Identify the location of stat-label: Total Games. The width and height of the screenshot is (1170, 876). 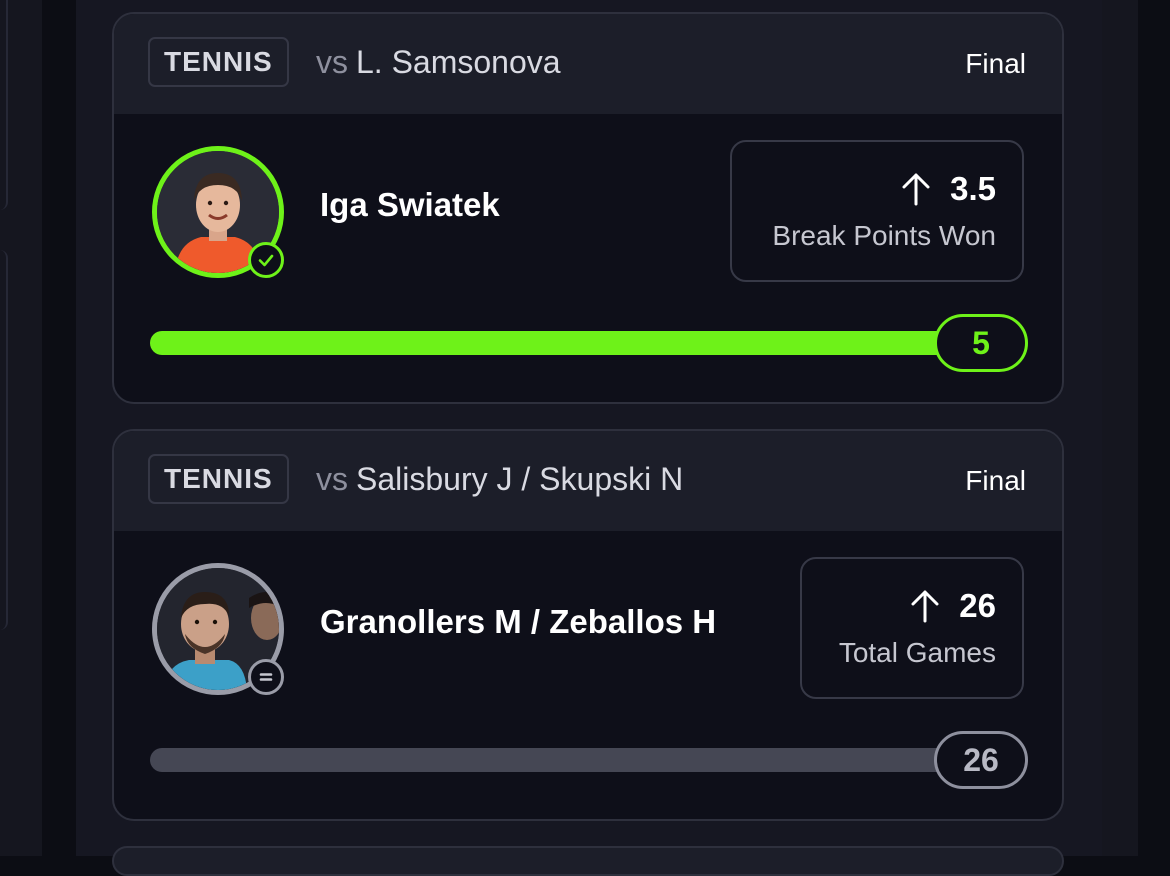
(917, 652).